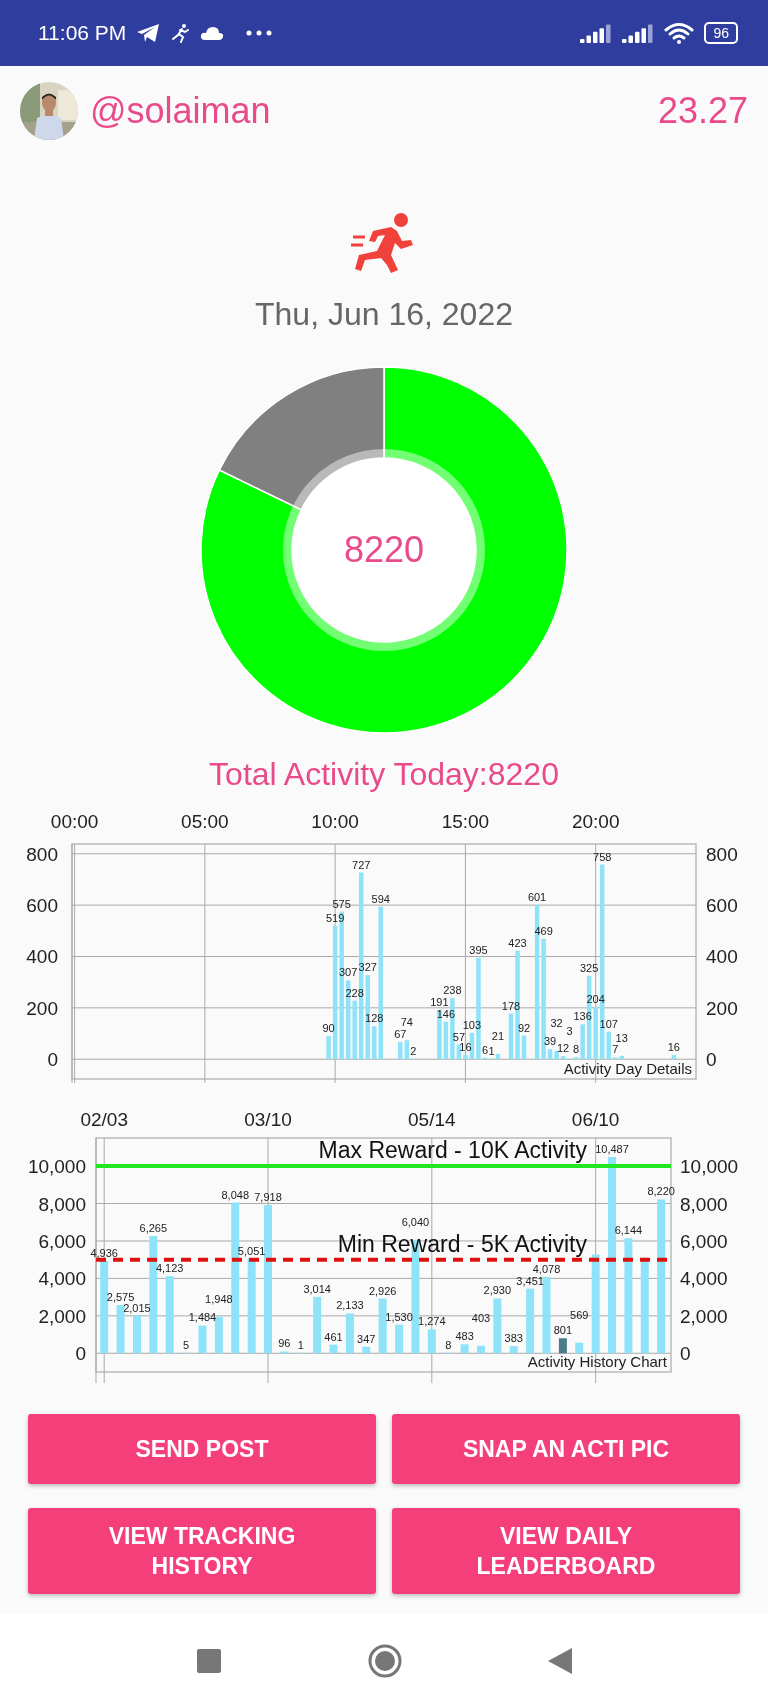 The width and height of the screenshot is (768, 1707). I want to click on data-label: 575, so click(341, 903).